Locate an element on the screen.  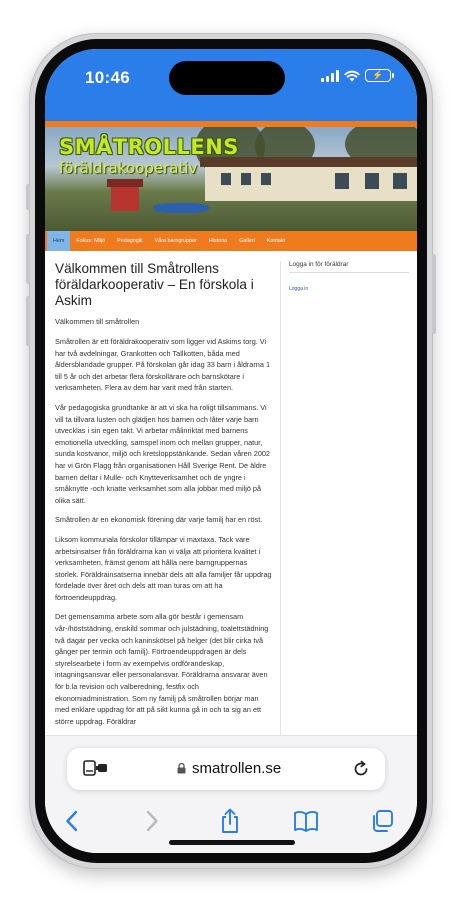
nav-item-fokus-miljo: Fokus: Miljö is located at coordinates (90, 241).